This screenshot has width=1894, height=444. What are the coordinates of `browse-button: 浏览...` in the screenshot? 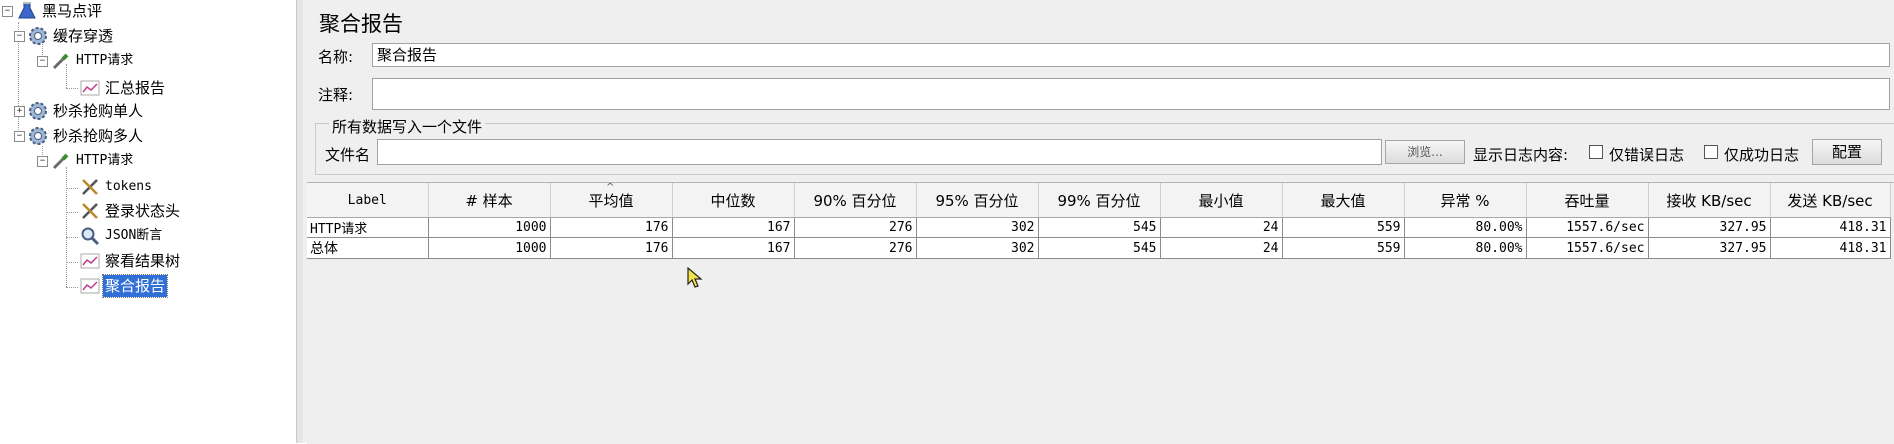 It's located at (1425, 152).